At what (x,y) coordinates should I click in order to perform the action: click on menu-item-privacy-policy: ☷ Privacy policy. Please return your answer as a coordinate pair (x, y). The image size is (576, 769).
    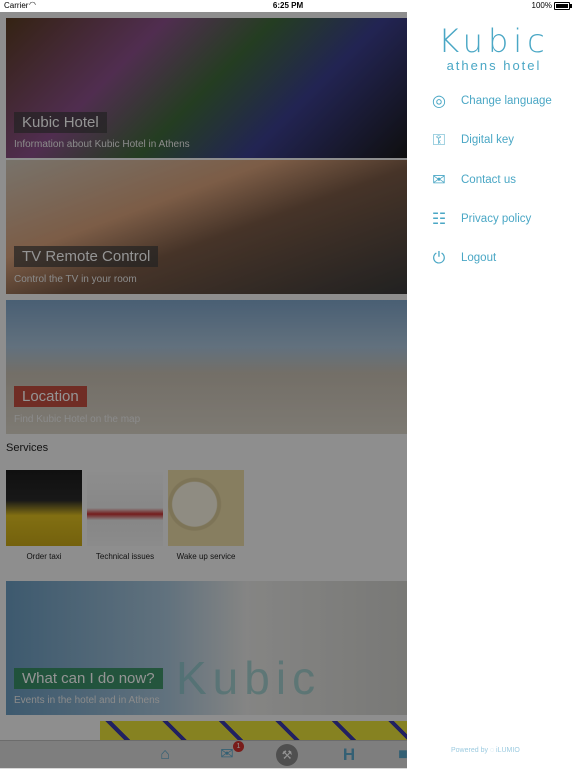
    Looking at the image, I should click on (499, 221).